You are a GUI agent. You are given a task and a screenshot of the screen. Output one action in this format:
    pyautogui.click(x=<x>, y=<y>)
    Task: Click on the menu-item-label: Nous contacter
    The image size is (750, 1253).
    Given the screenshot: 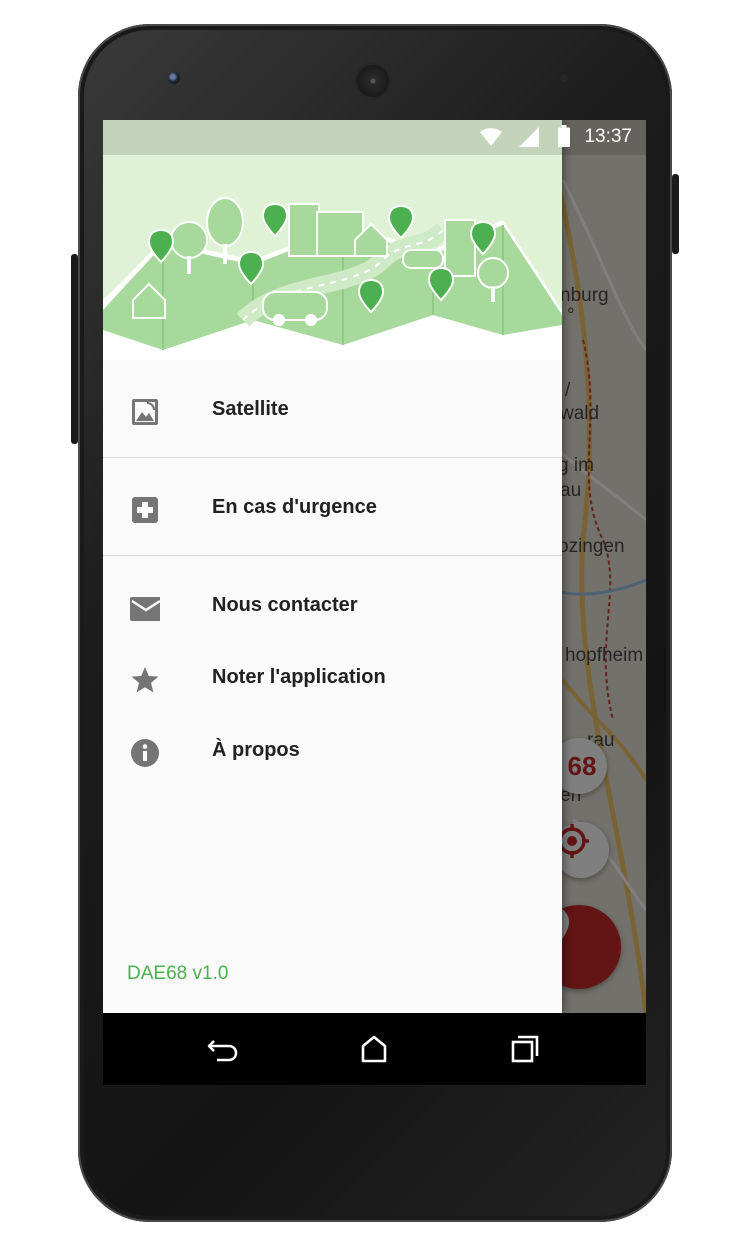 What is the action you would take?
    pyautogui.click(x=285, y=605)
    